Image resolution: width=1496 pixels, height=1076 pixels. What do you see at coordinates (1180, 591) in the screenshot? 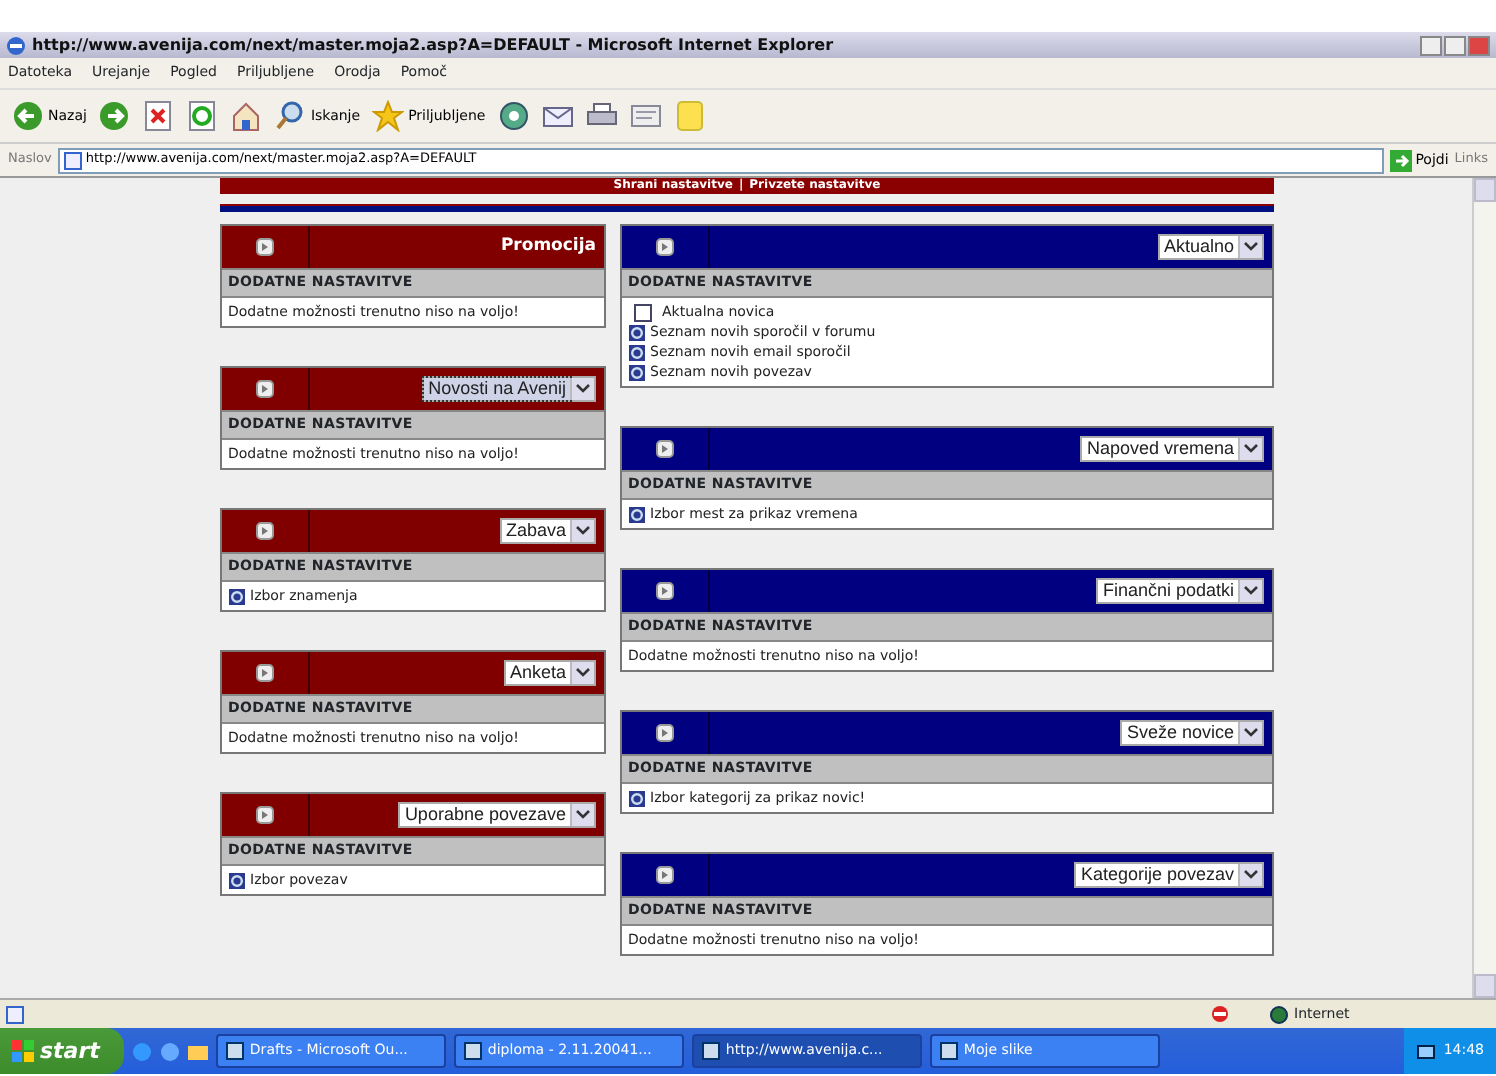
I see `panel-select: Finančni podatki` at bounding box center [1180, 591].